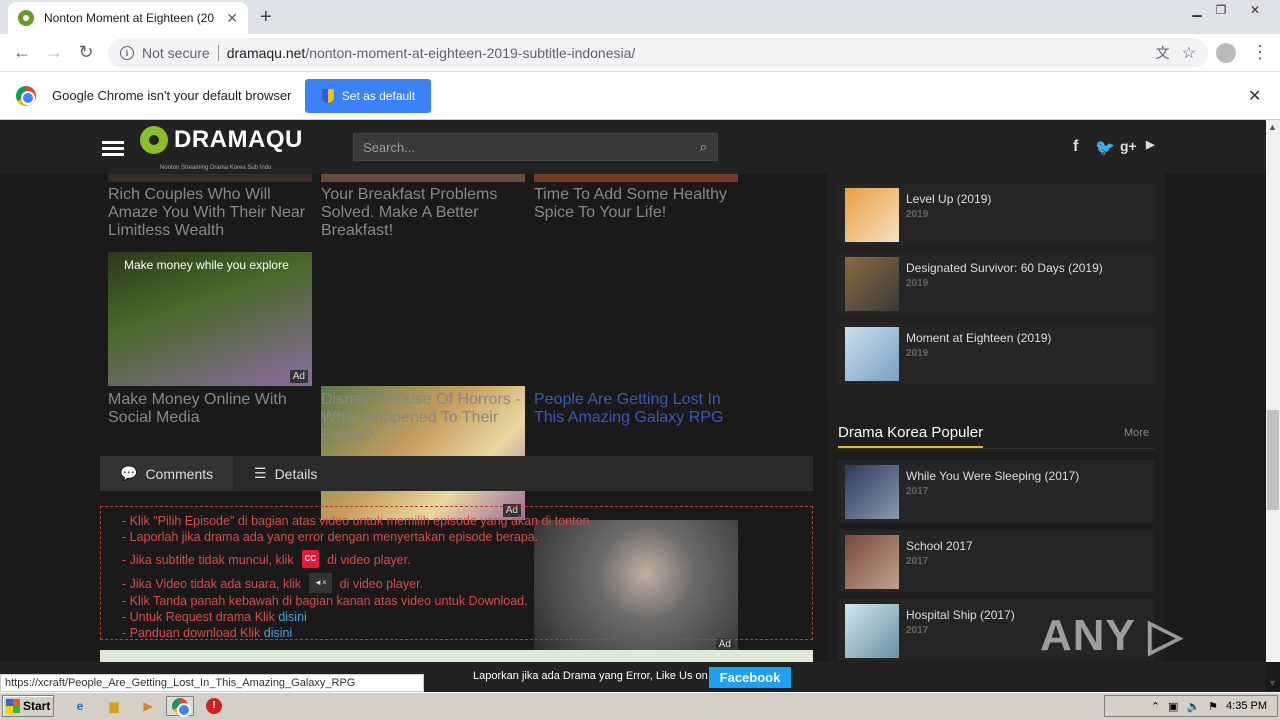 The height and width of the screenshot is (720, 1280). What do you see at coordinates (939, 546) in the screenshot?
I see `drama-title: School 2017` at bounding box center [939, 546].